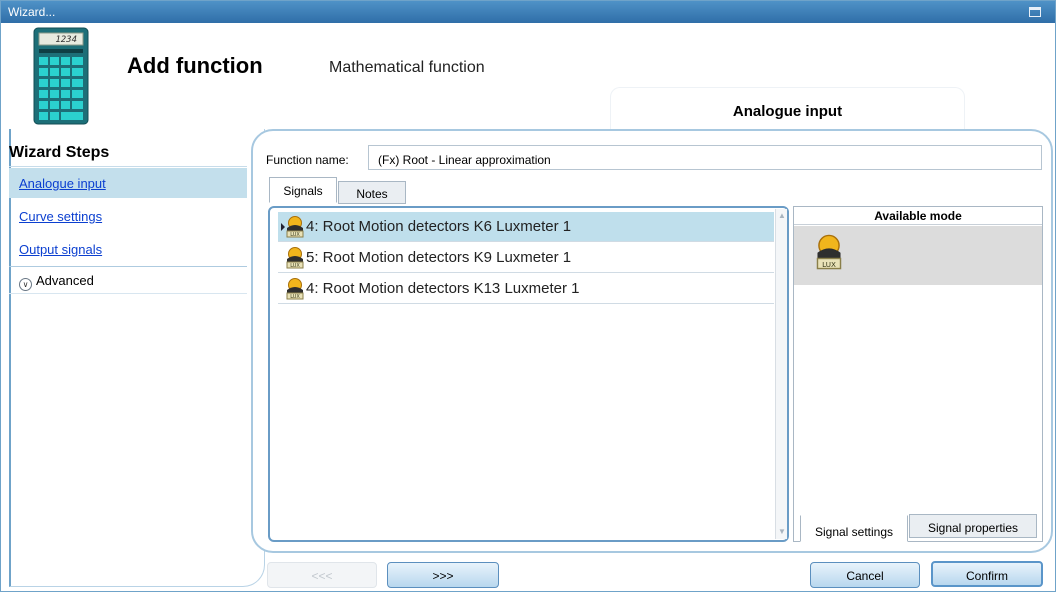 This screenshot has width=1056, height=592. I want to click on tab-signal-settings: Signal settings, so click(854, 528).